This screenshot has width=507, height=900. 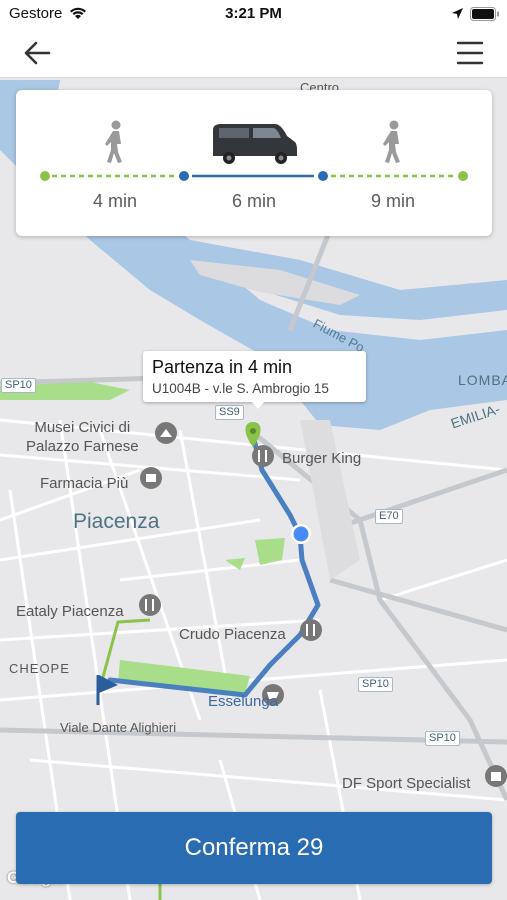 What do you see at coordinates (442, 738) in the screenshot?
I see `road-badge-sp10-low: SP10` at bounding box center [442, 738].